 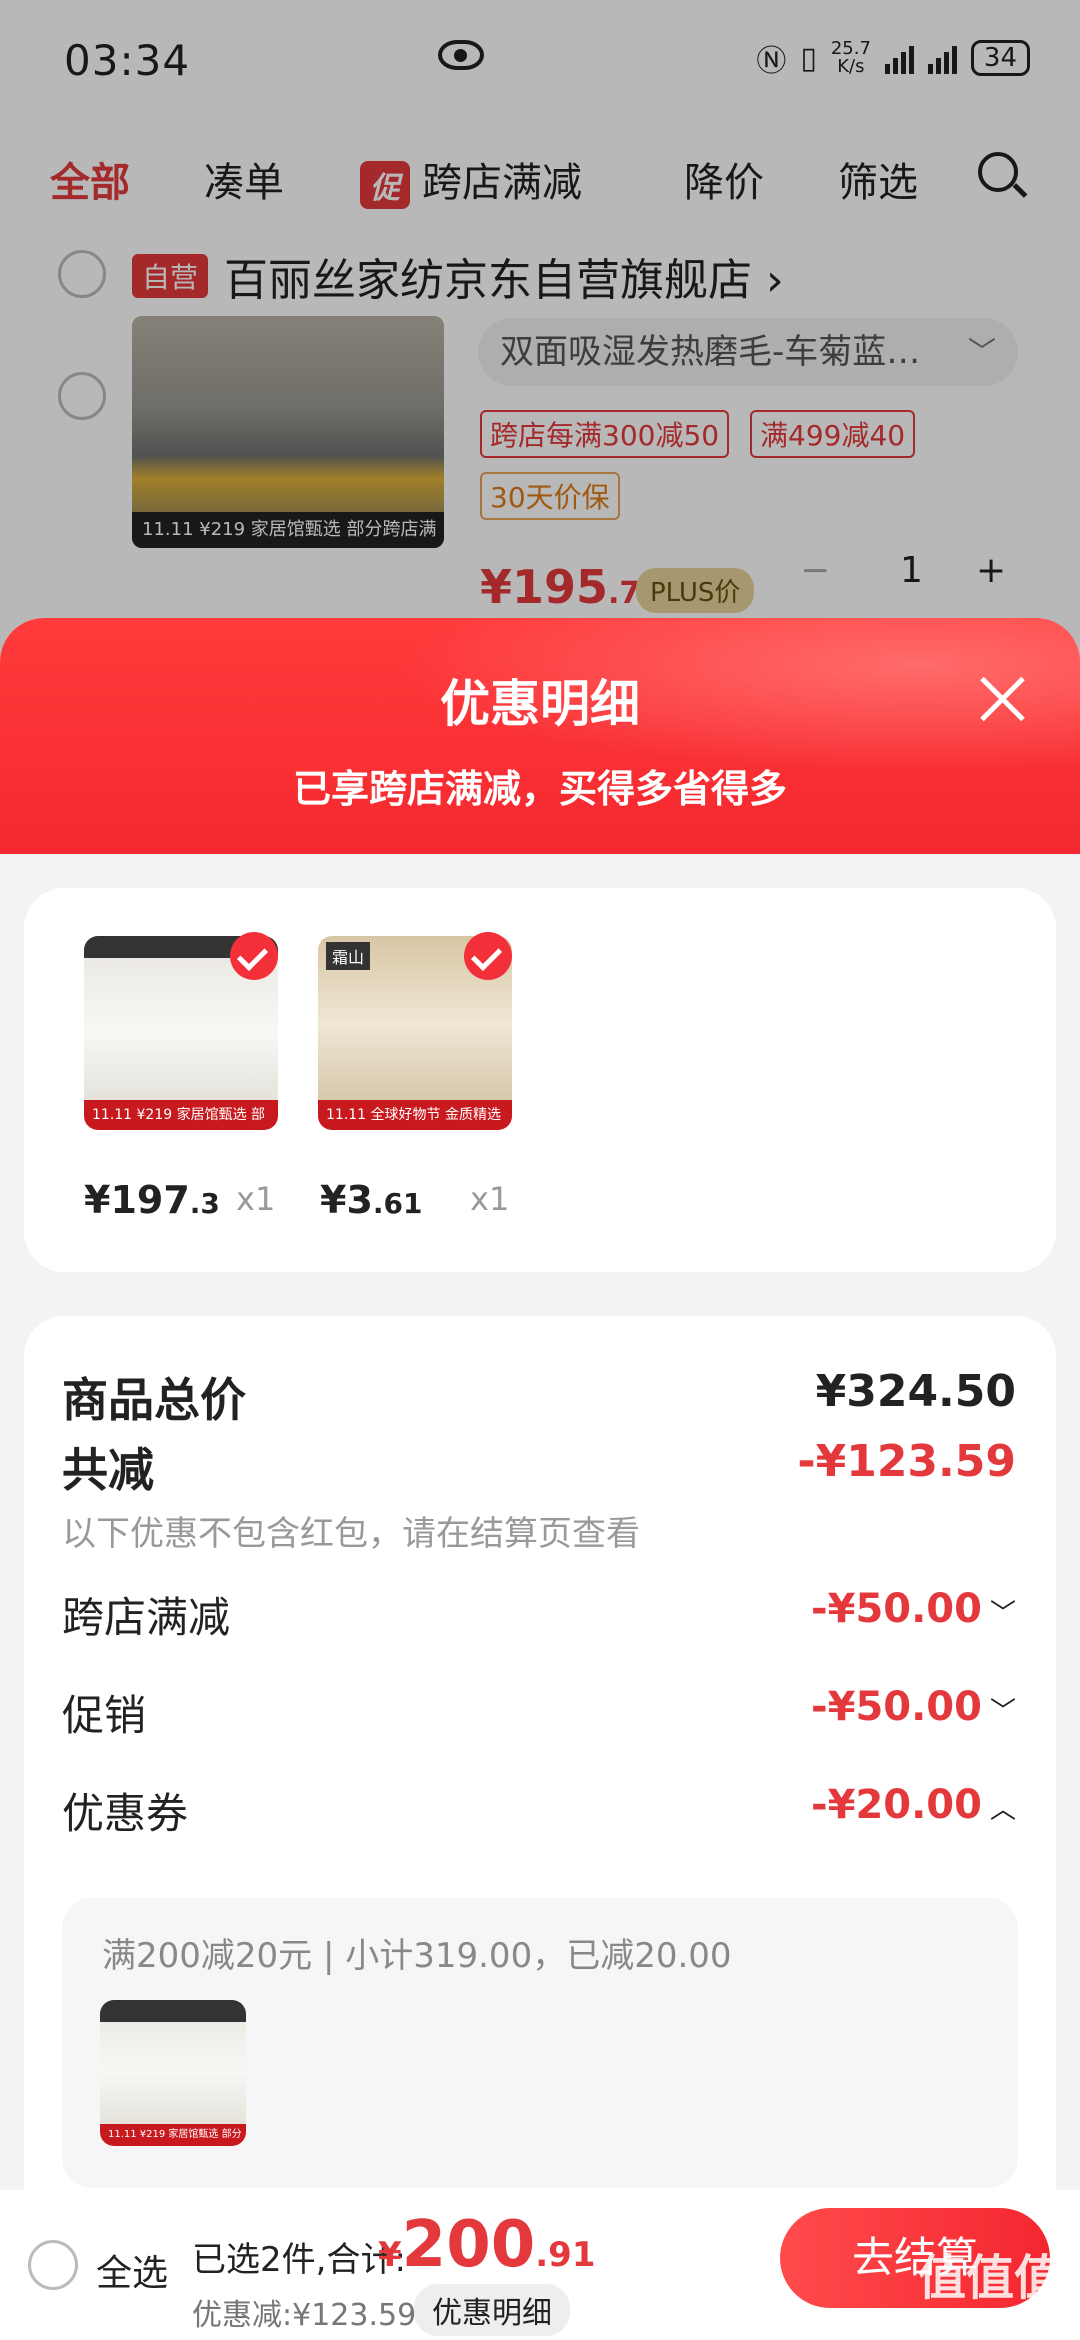 I want to click on thumb-band: 11.11 全球好物节 金质精选满300减70, so click(x=415, y=1115).